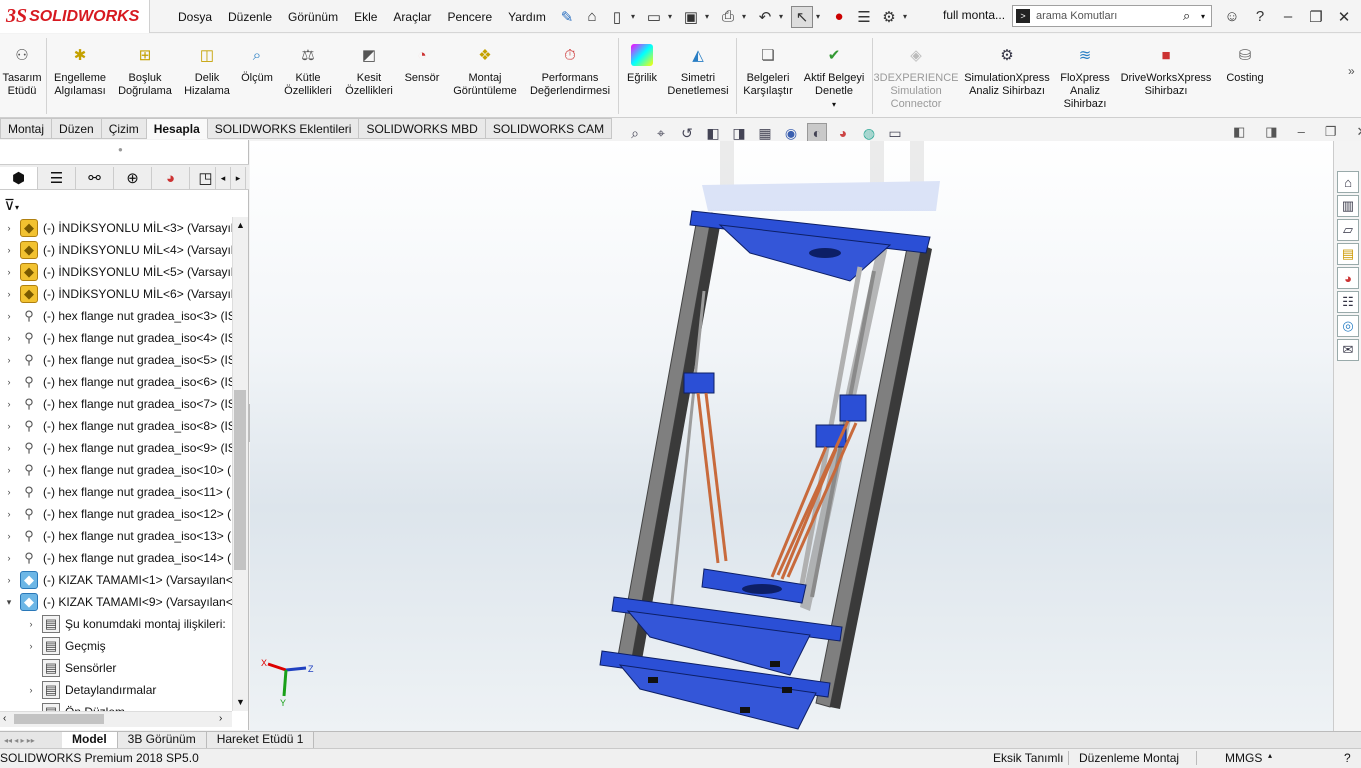 This screenshot has width=1361, height=768. I want to click on new-document-icon: ▯, so click(617, 17).